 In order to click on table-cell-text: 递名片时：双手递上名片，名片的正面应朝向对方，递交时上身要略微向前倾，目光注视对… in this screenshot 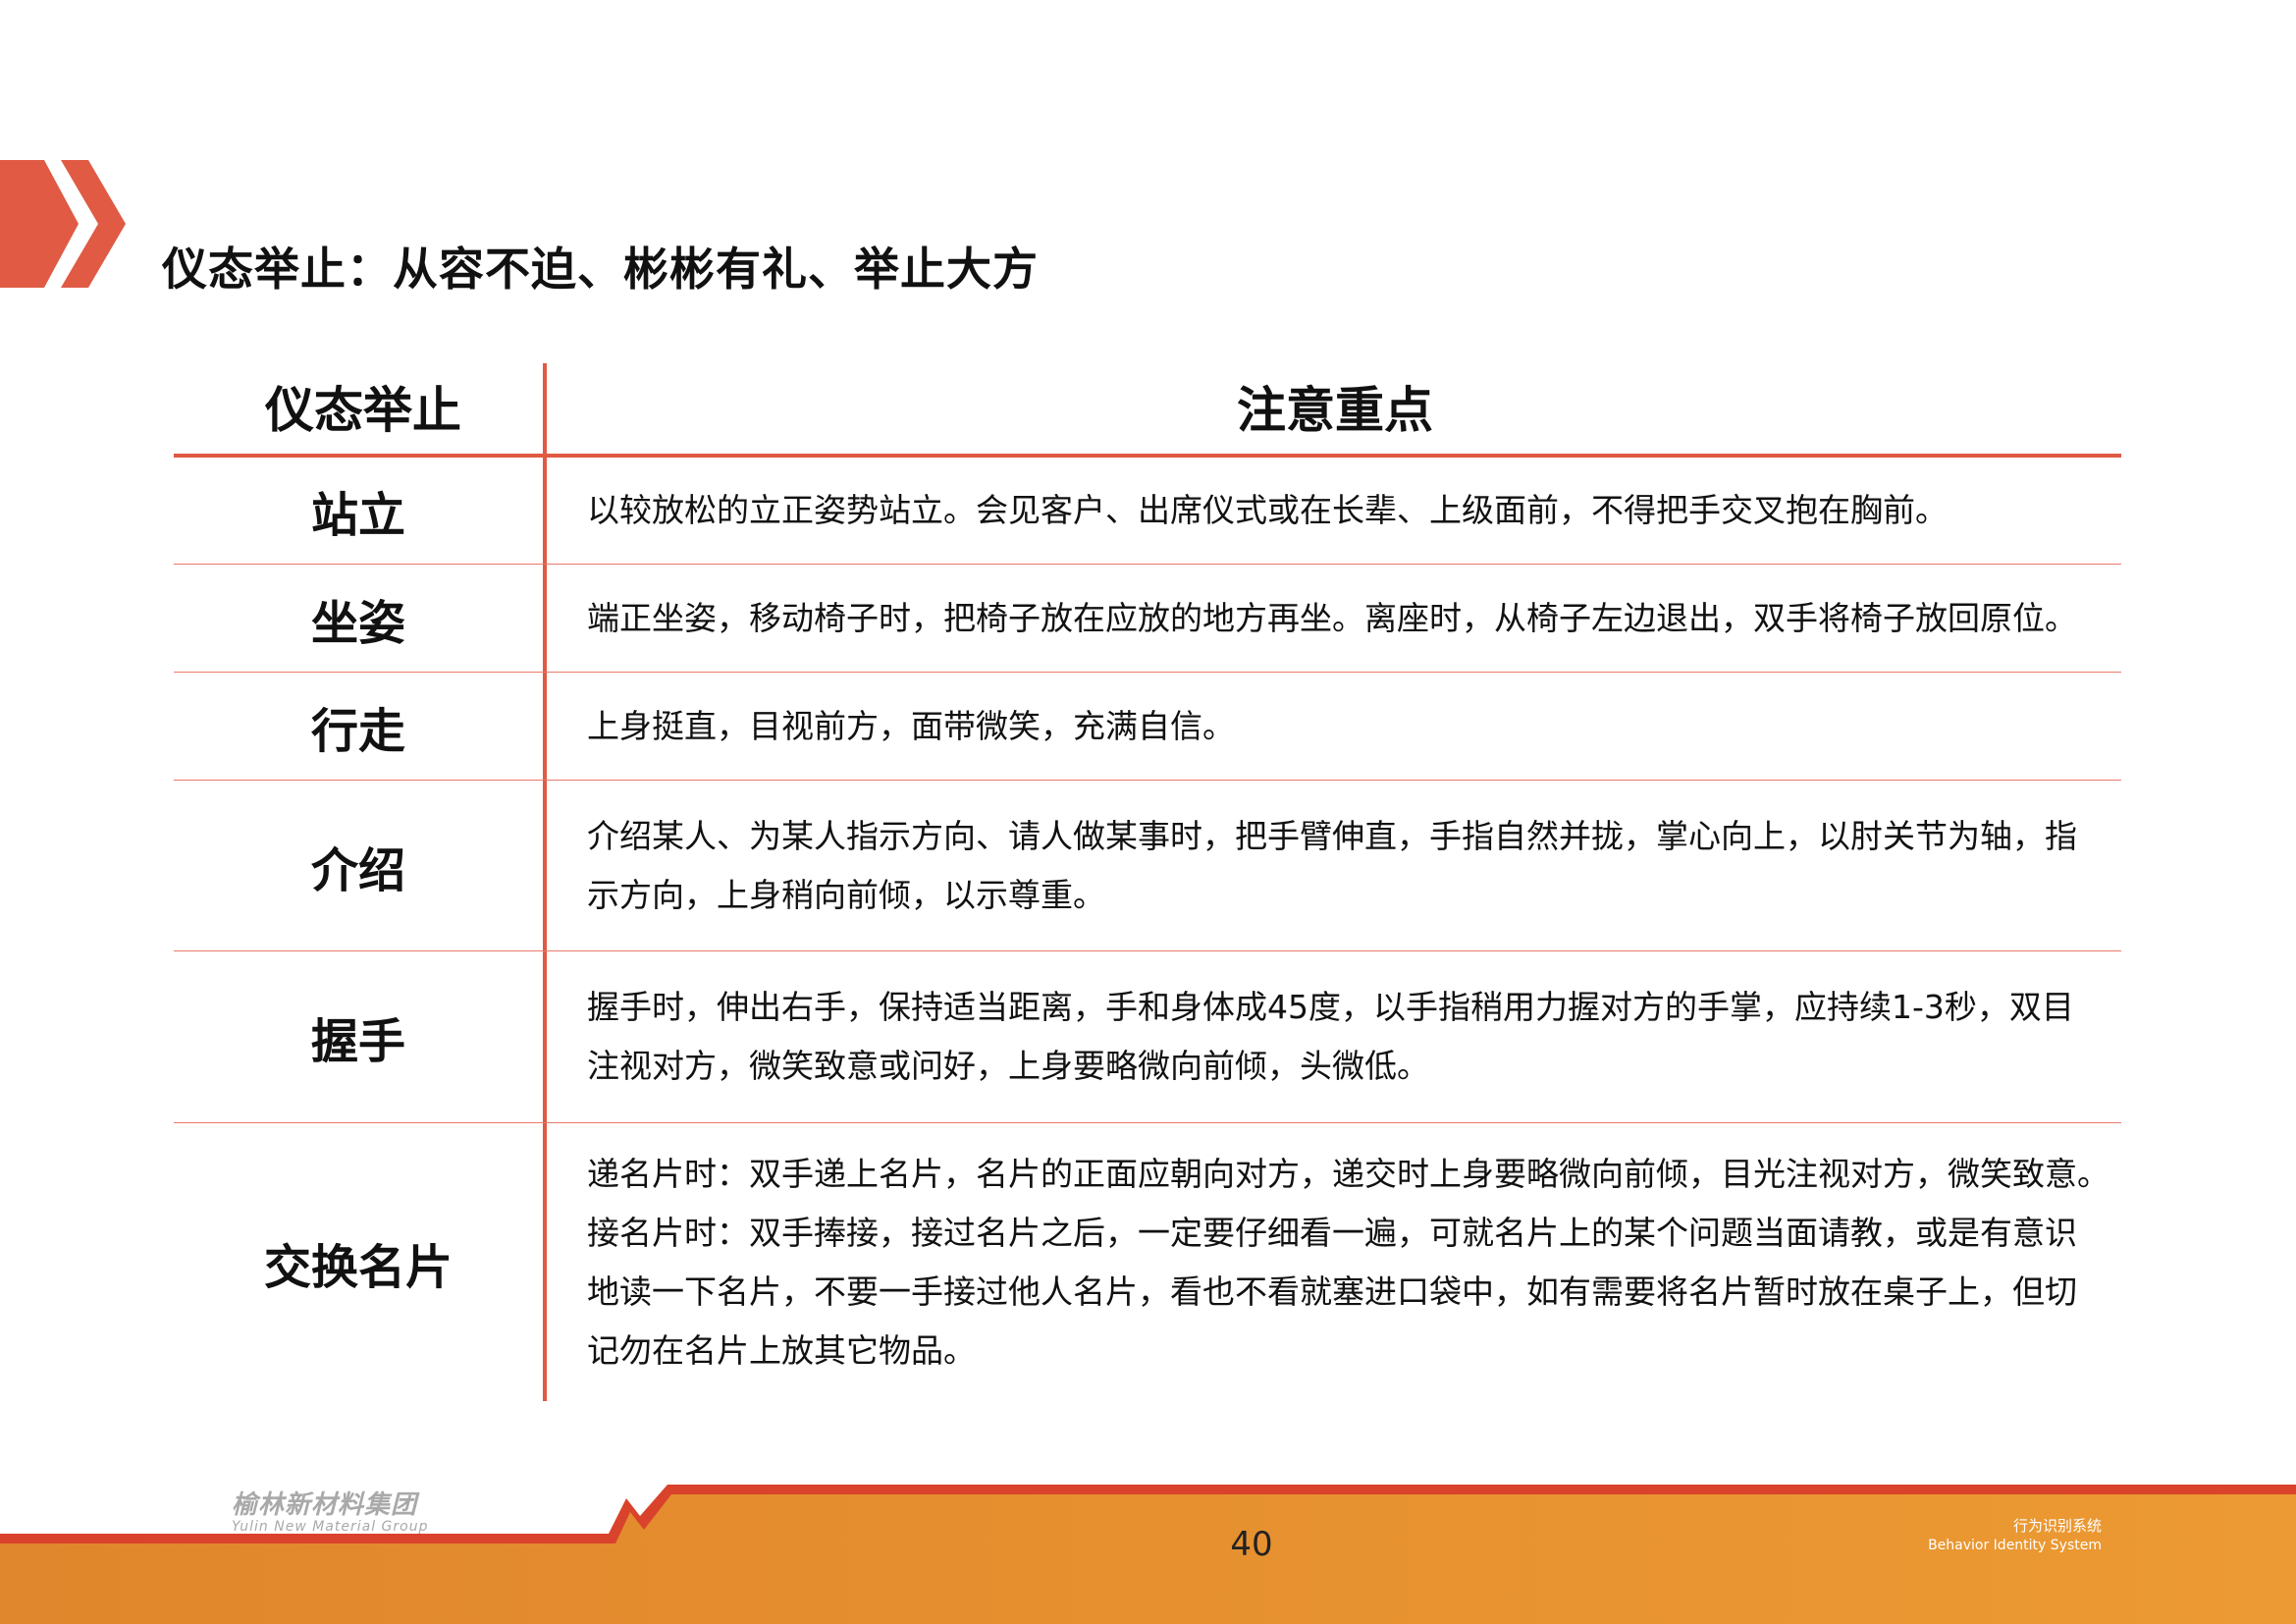, I will do `click(1348, 1262)`.